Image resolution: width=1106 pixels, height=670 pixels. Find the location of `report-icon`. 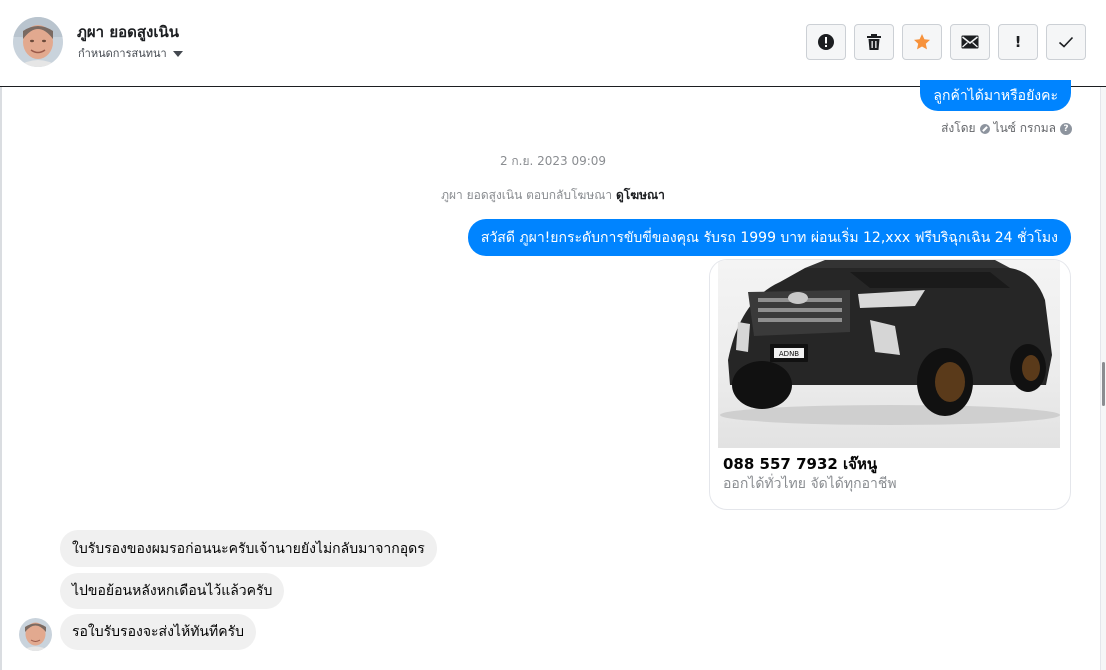

report-icon is located at coordinates (826, 42).